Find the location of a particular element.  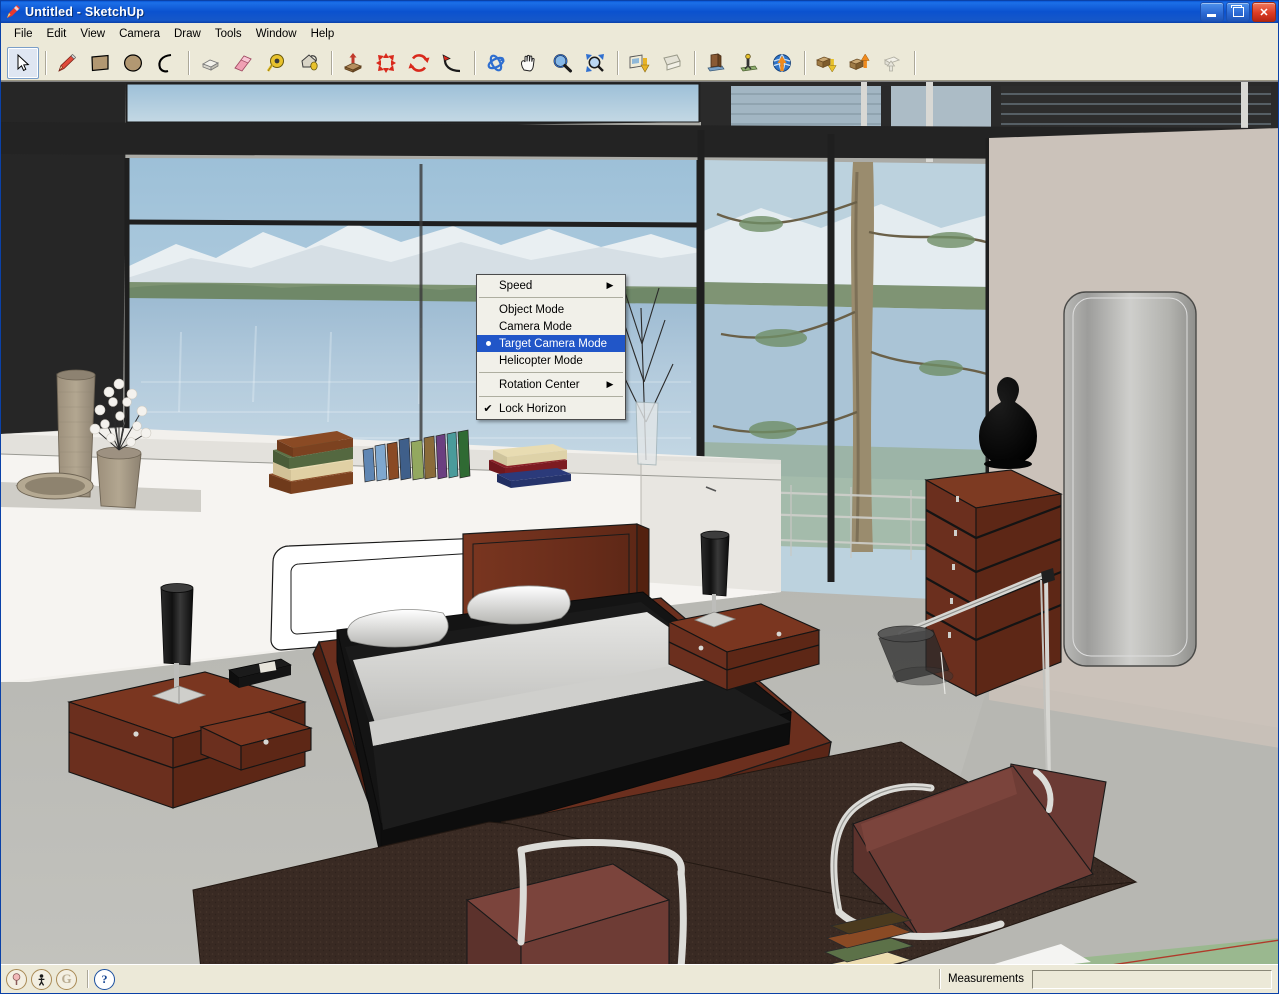

measurements-input is located at coordinates (1152, 979).